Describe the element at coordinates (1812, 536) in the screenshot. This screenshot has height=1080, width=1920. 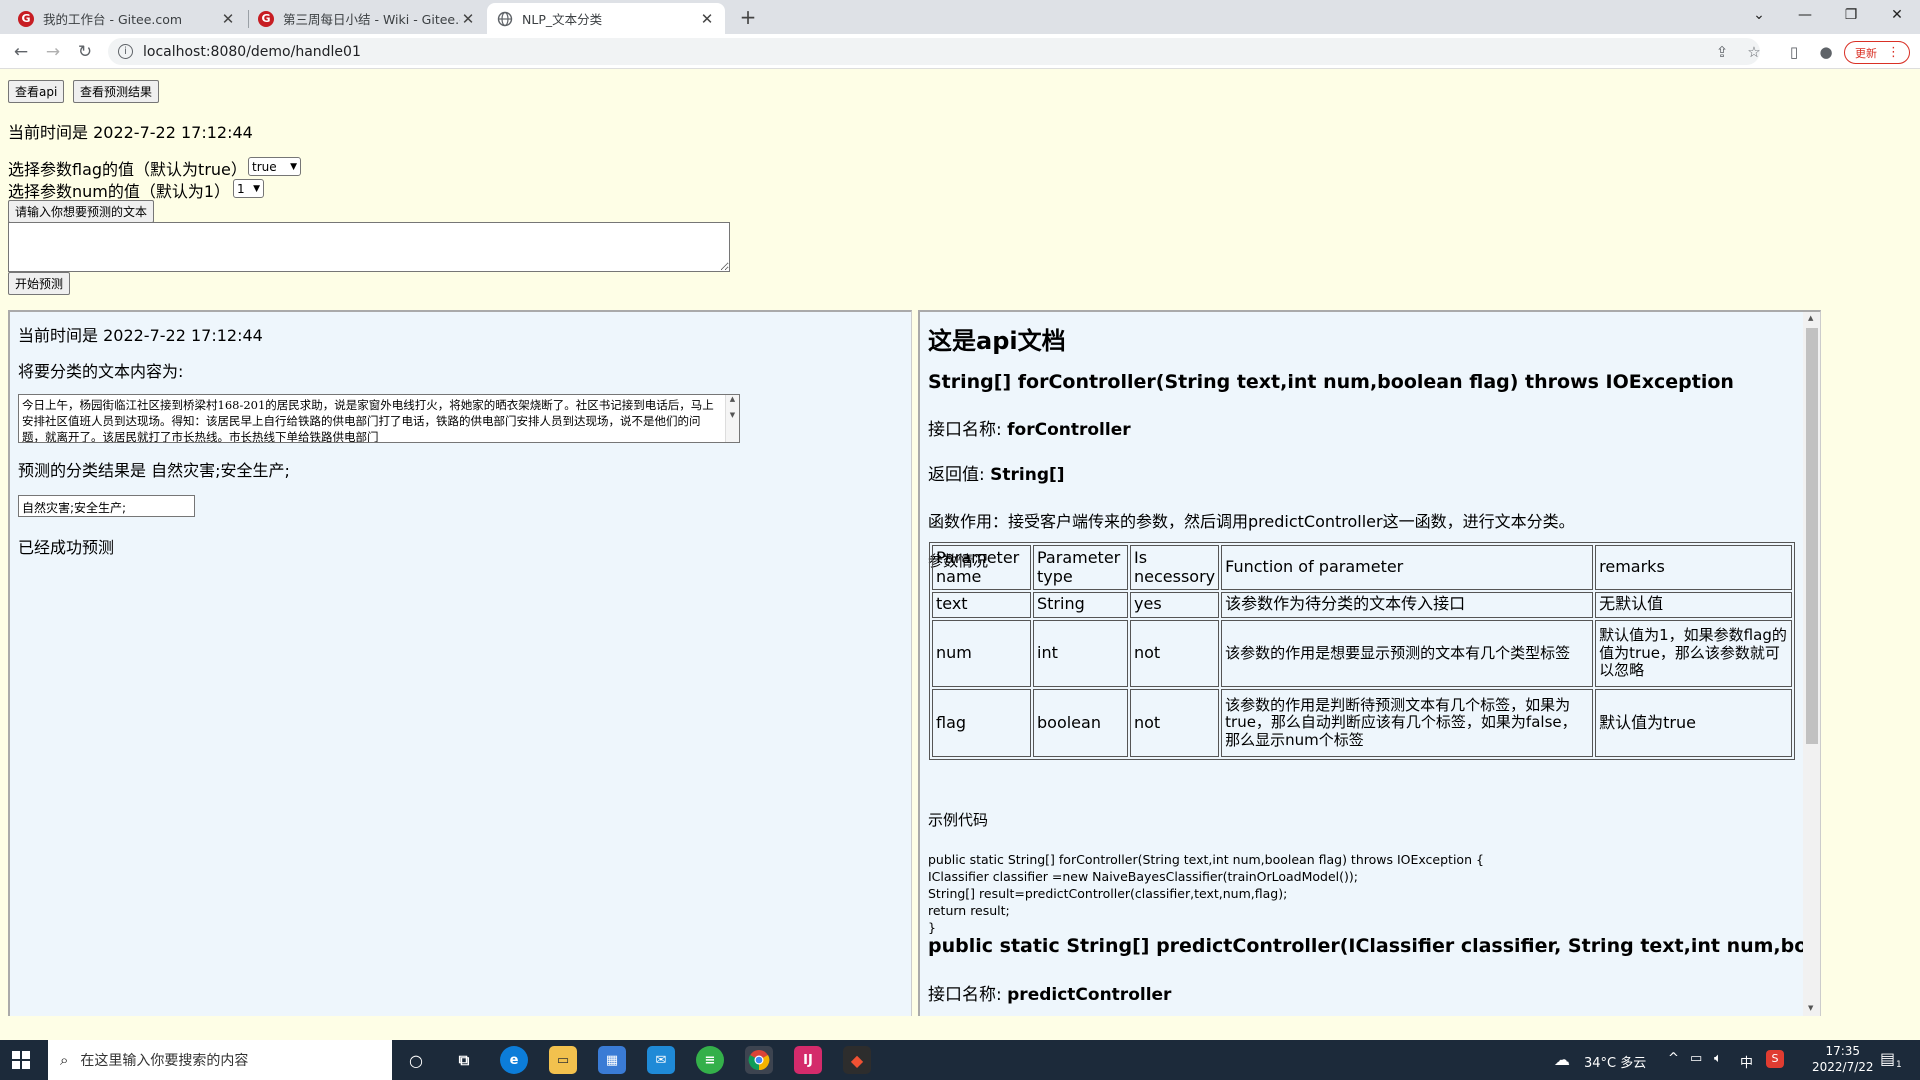
I see `scrollbar-thumb` at that location.